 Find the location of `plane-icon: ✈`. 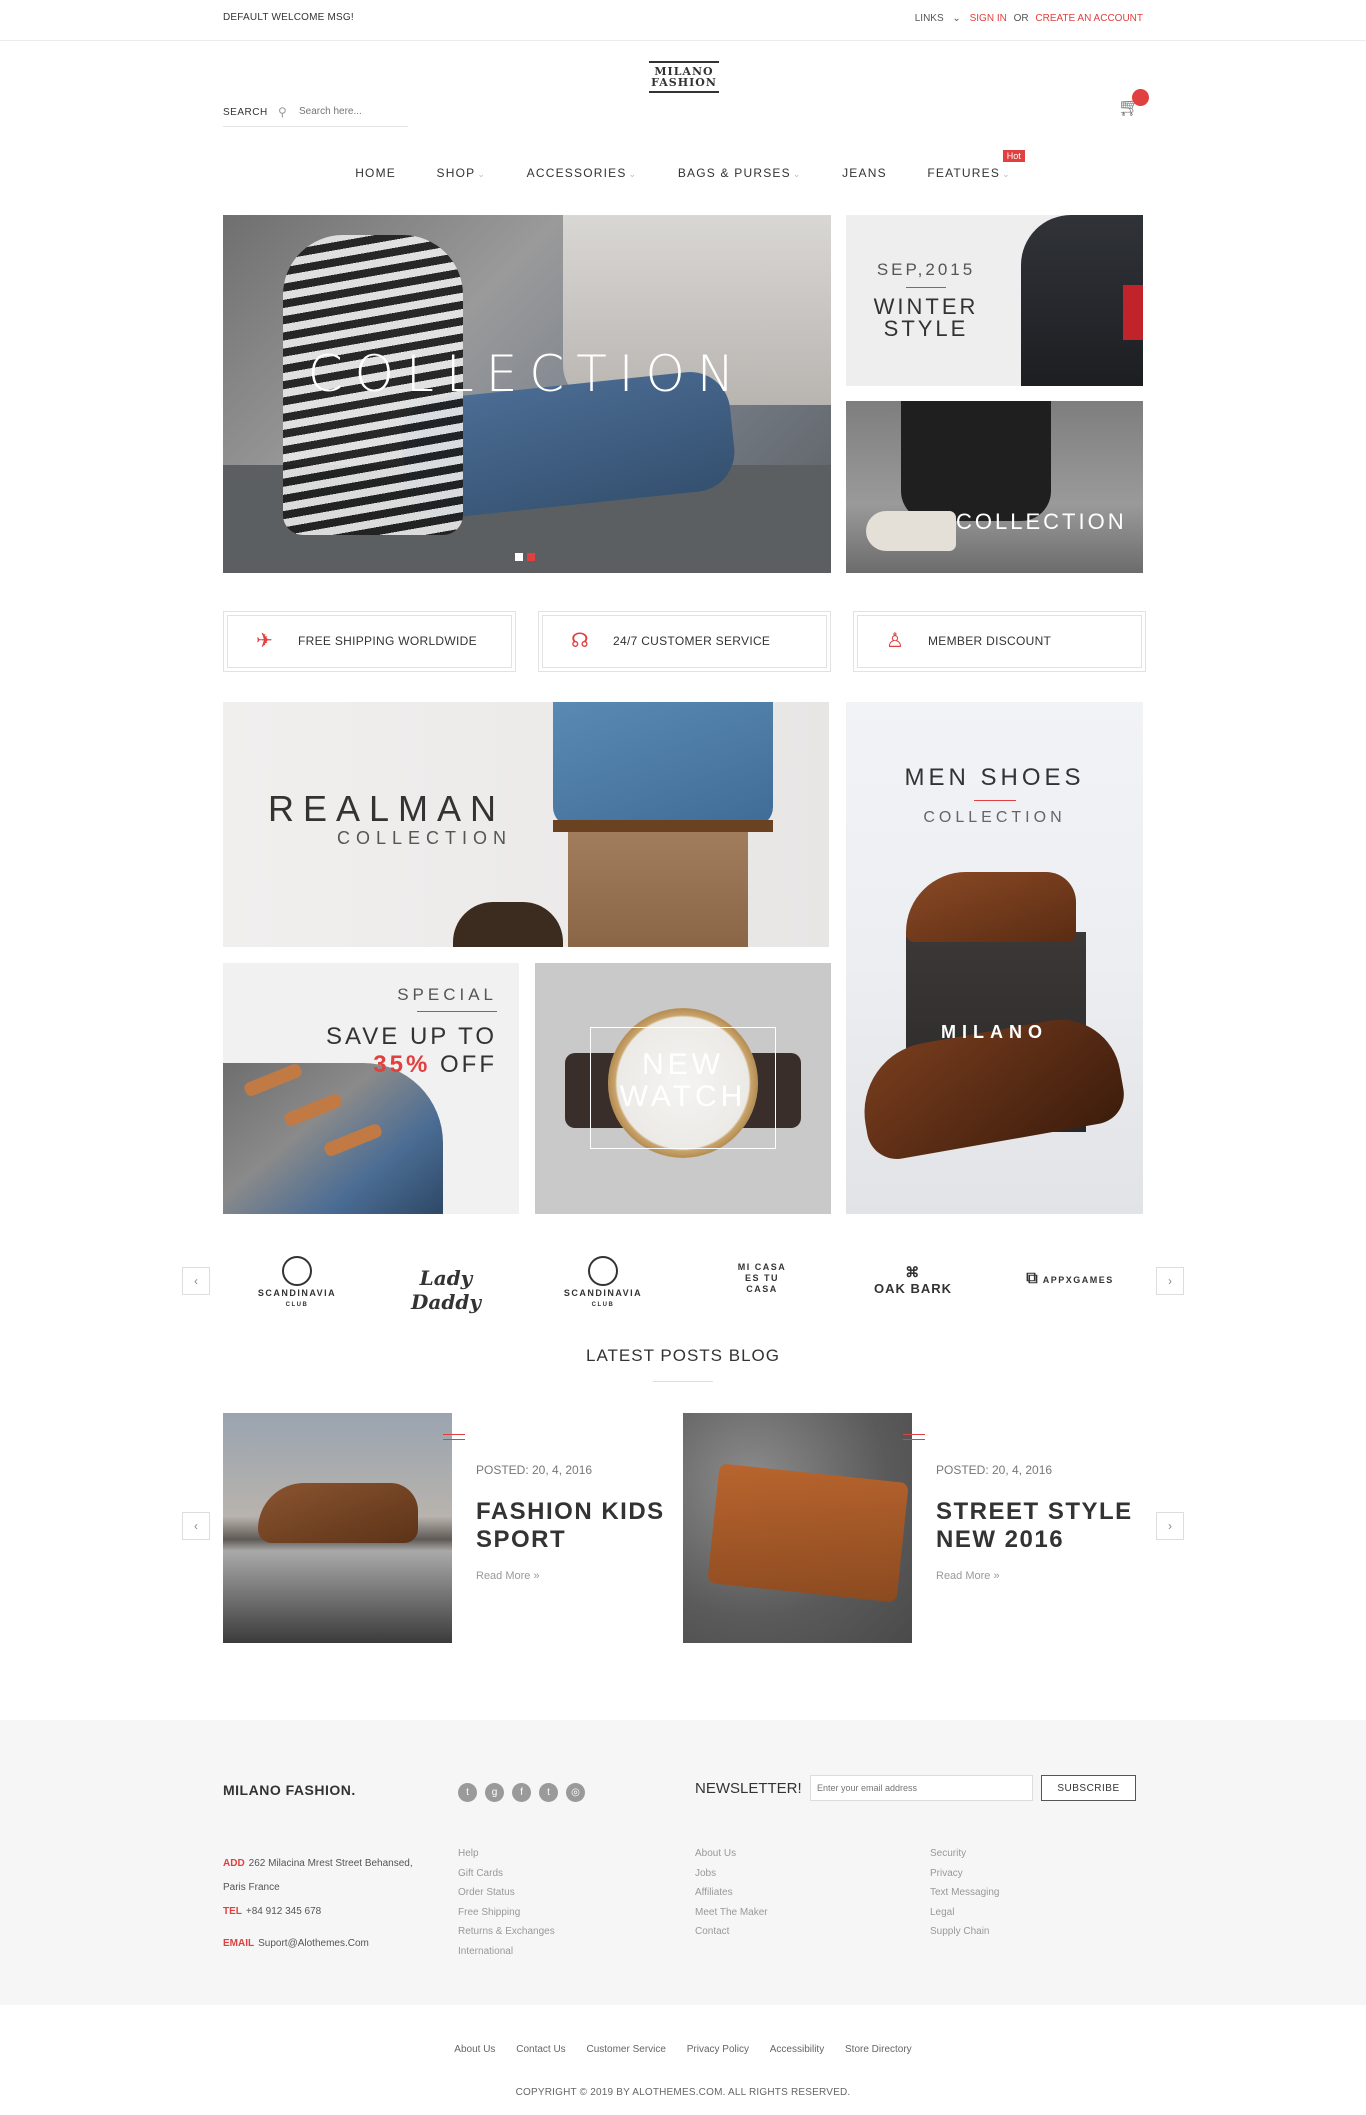

plane-icon: ✈ is located at coordinates (265, 641).